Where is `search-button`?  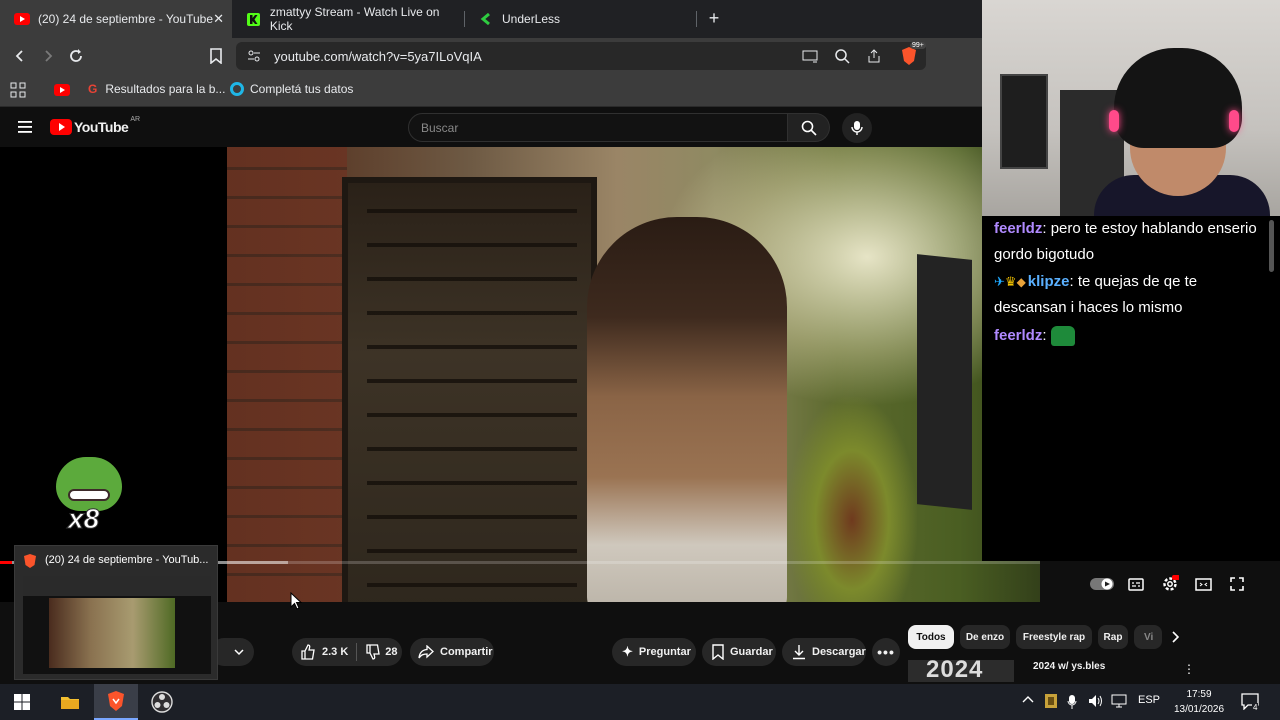 search-button is located at coordinates (809, 127).